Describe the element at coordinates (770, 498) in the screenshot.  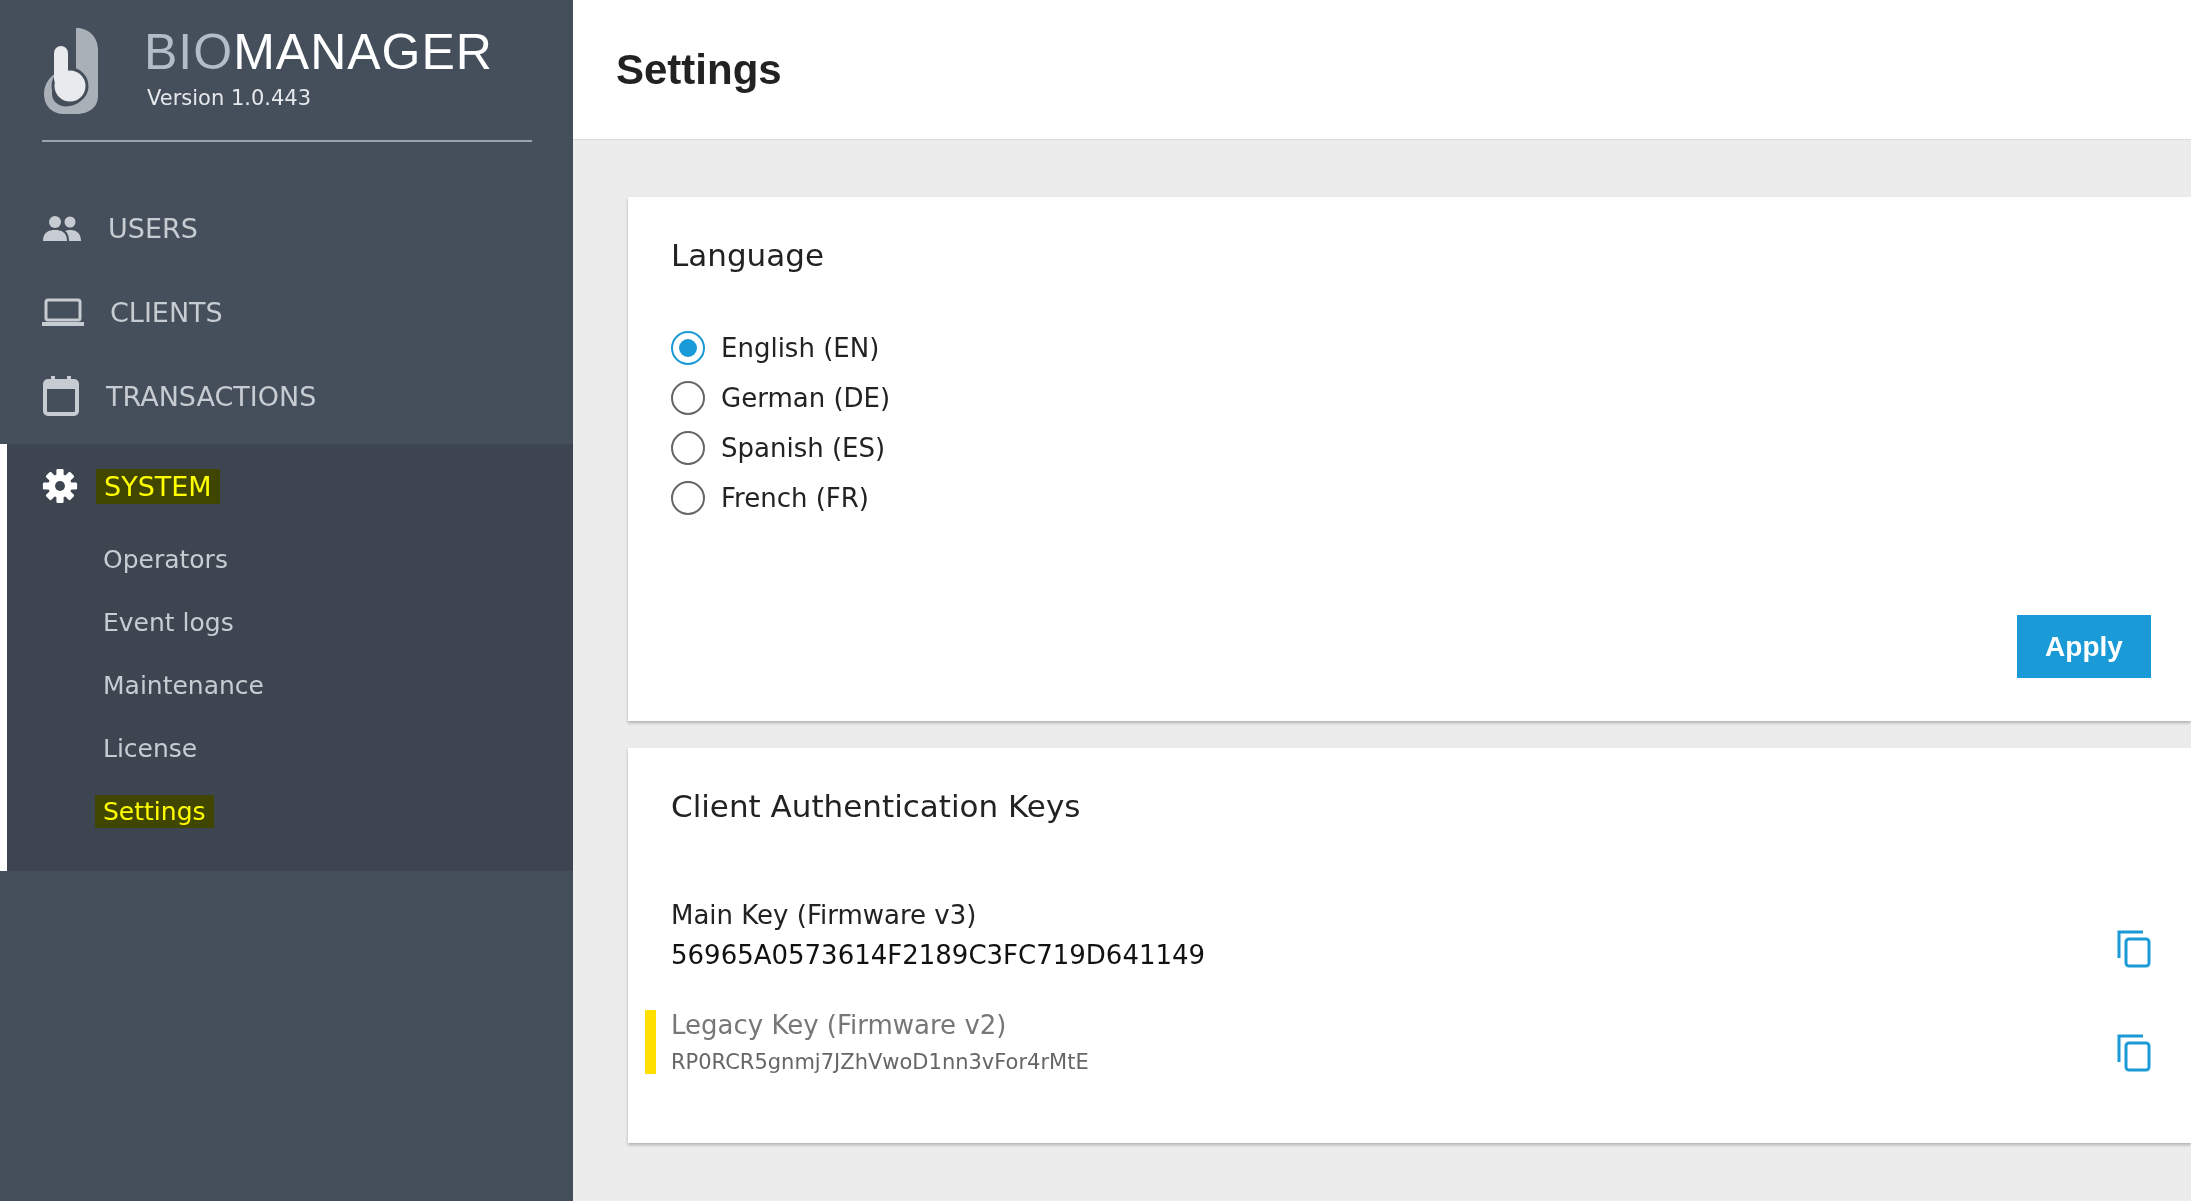
I see `radio-option: French (FR)` at that location.